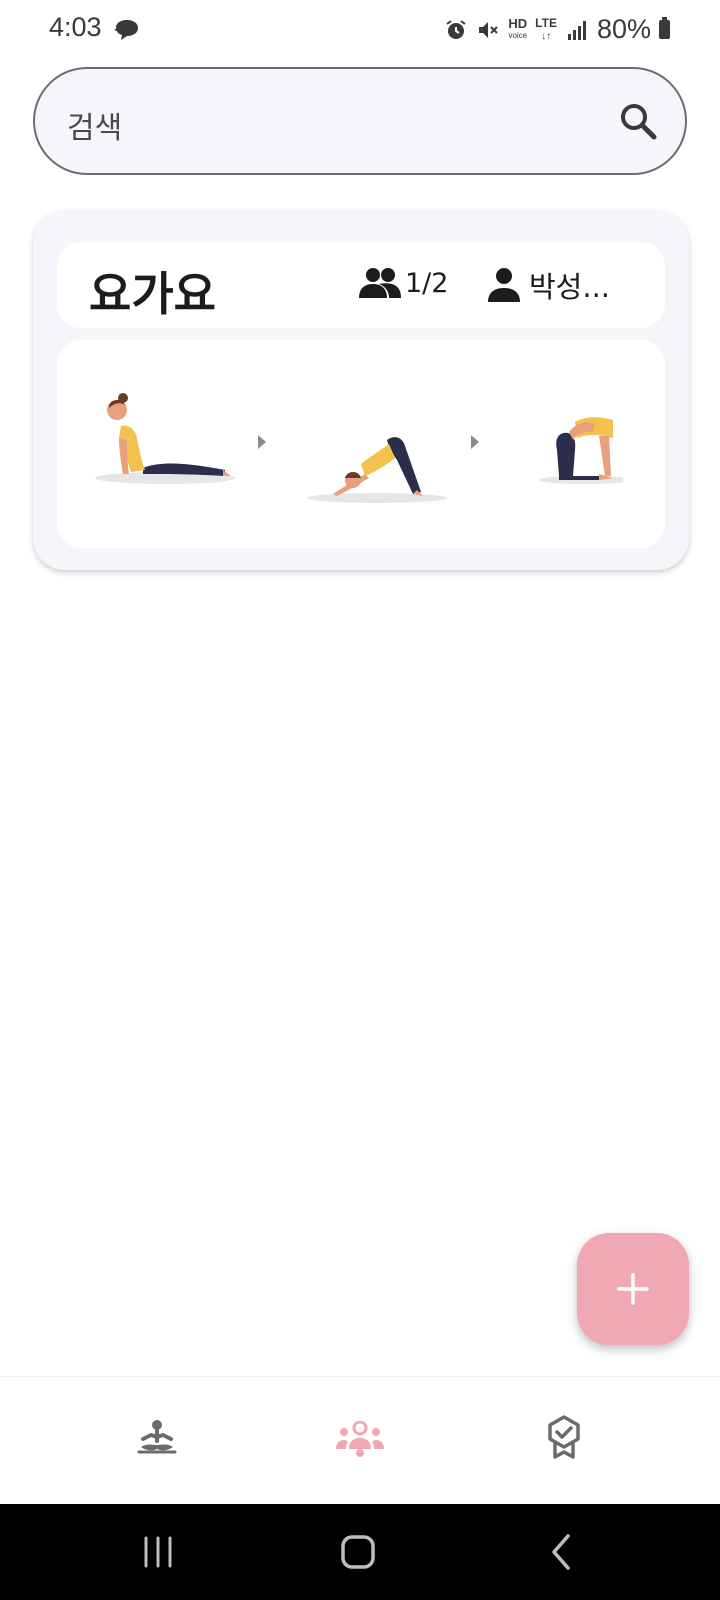 The image size is (720, 1600). I want to click on alarm-icon, so click(456, 29).